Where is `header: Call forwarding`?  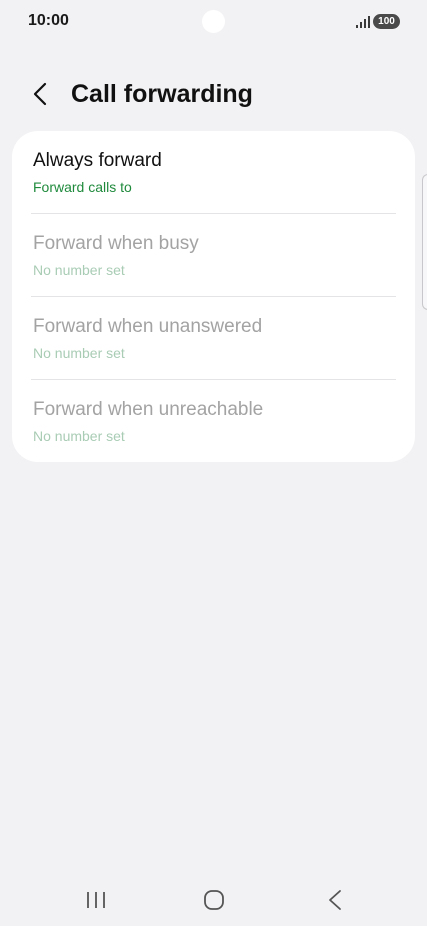
header: Call forwarding is located at coordinates (213, 94).